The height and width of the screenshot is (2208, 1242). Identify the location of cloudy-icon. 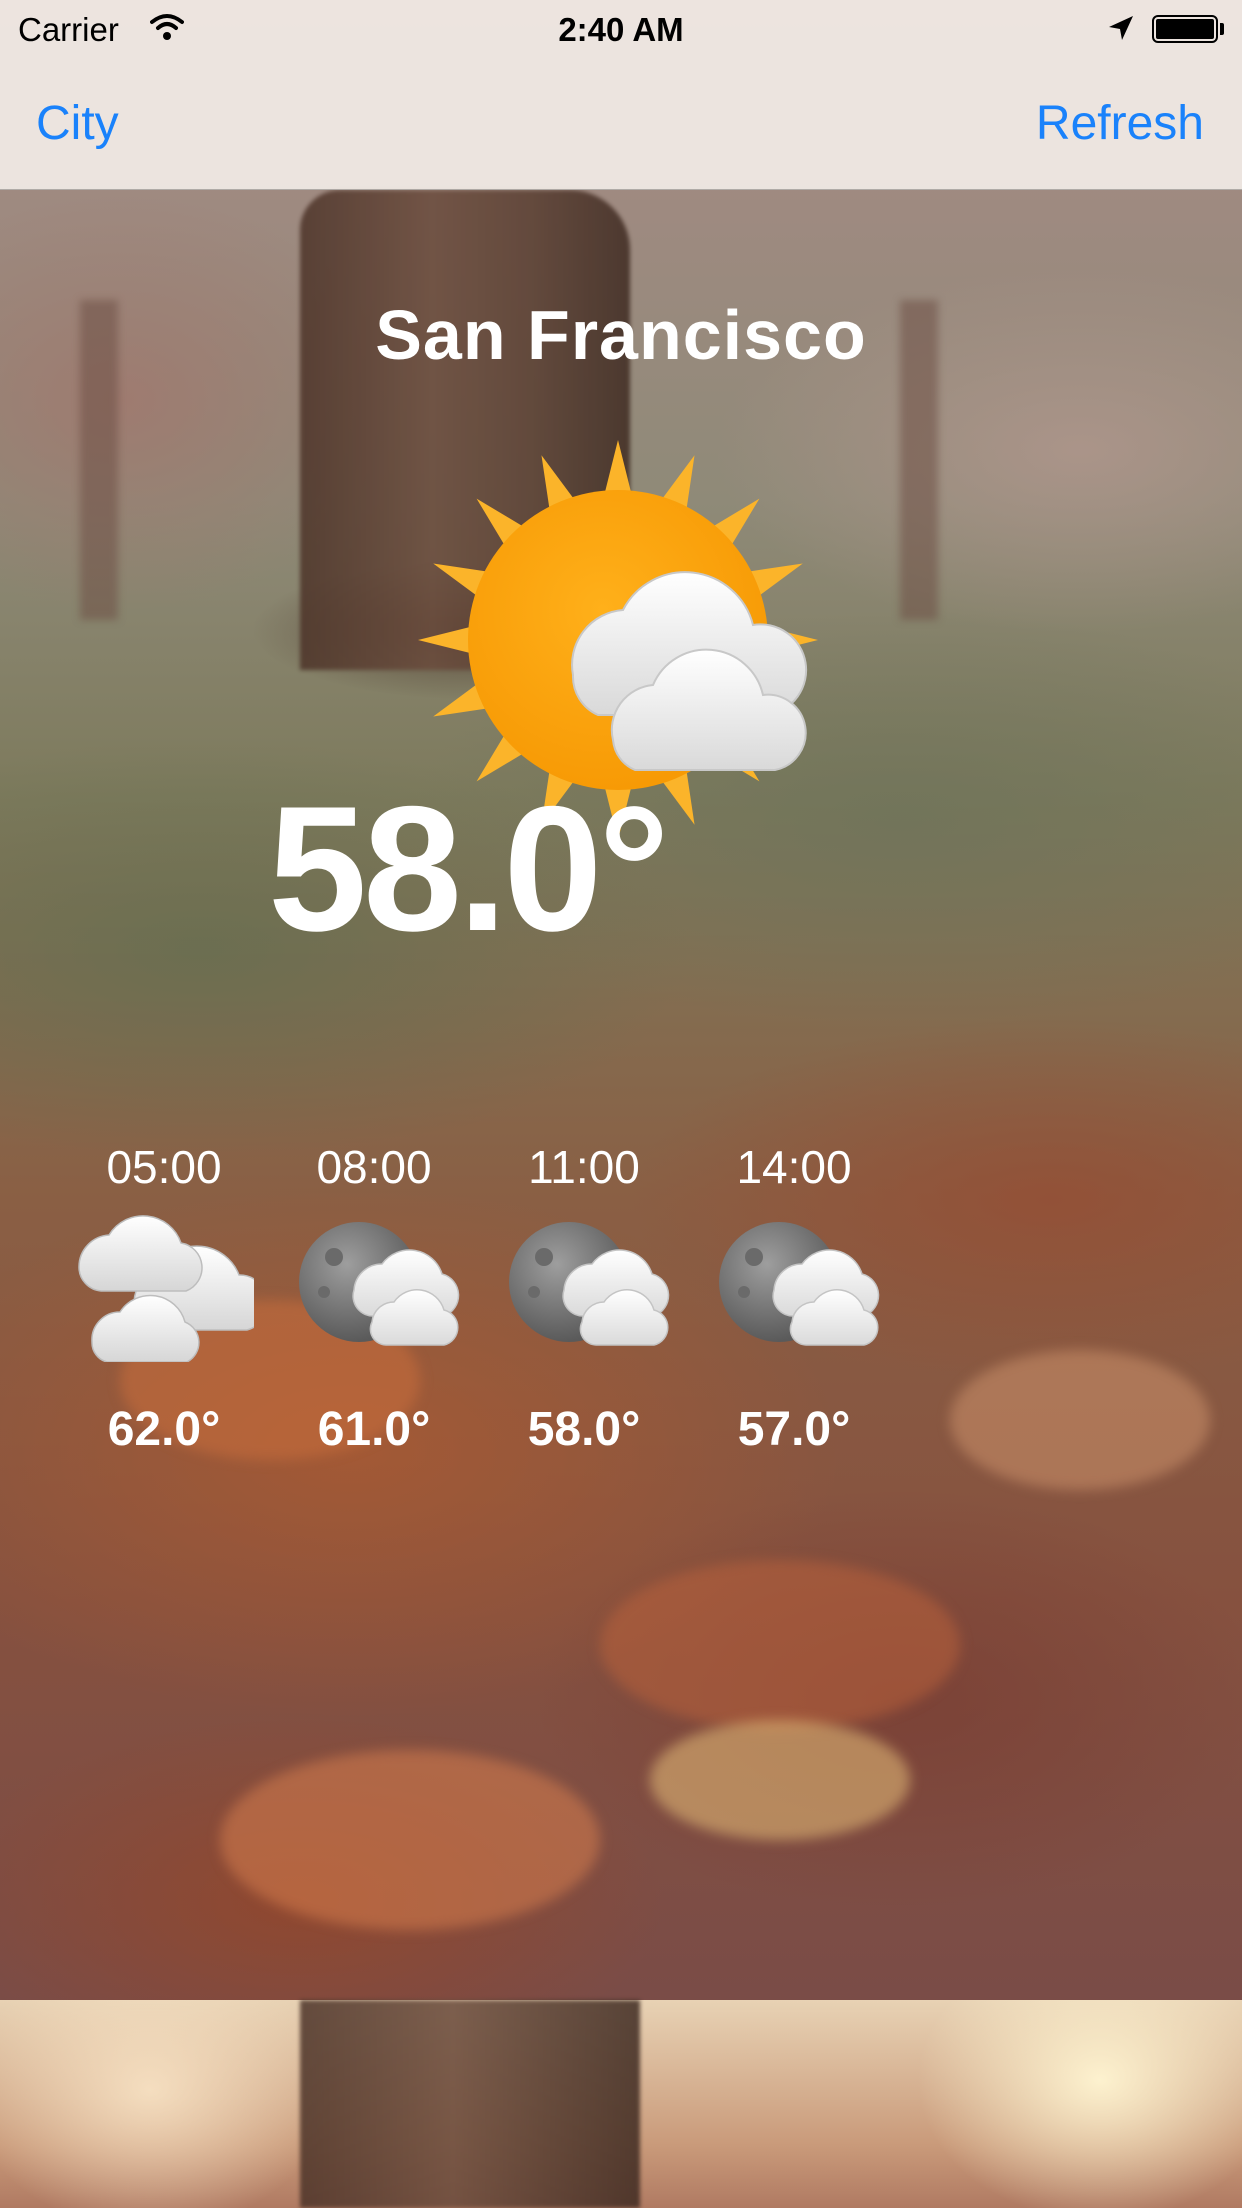
(166, 1288).